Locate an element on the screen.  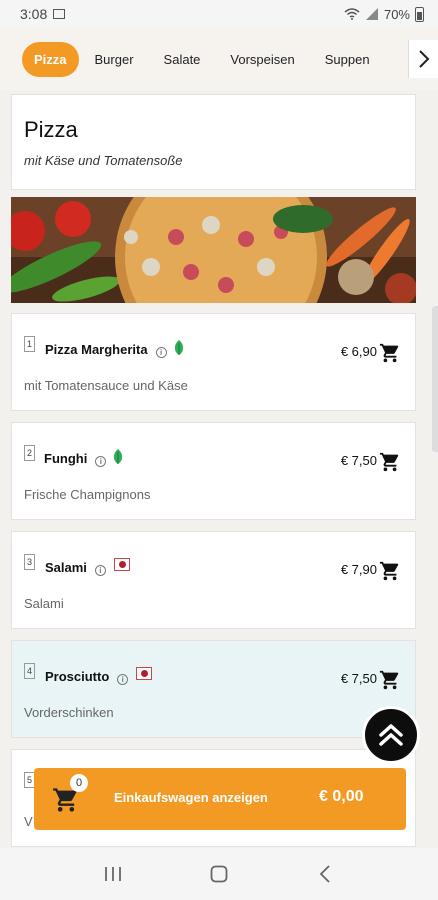
item-description: mit Tomatensauce und Käse is located at coordinates (106, 385).